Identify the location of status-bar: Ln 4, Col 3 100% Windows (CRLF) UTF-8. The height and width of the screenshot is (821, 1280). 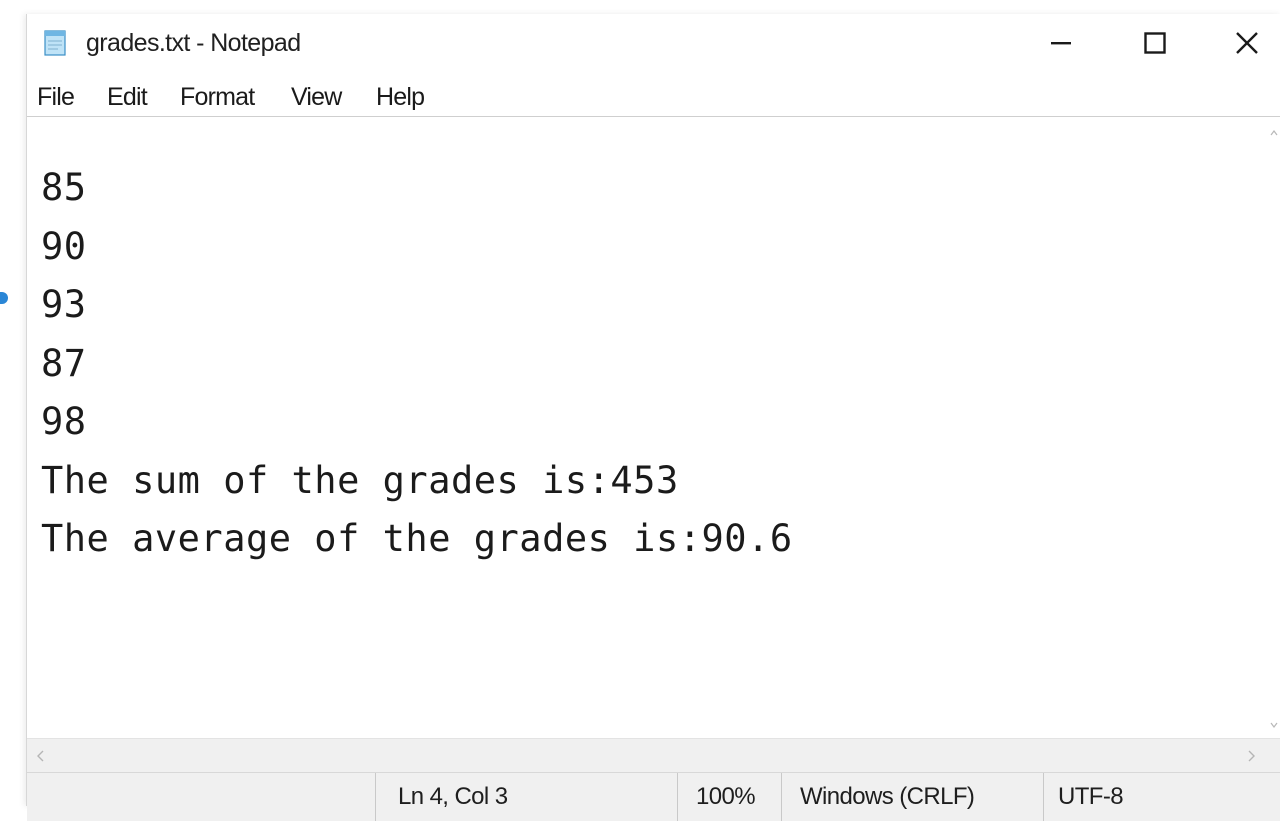
(653, 796).